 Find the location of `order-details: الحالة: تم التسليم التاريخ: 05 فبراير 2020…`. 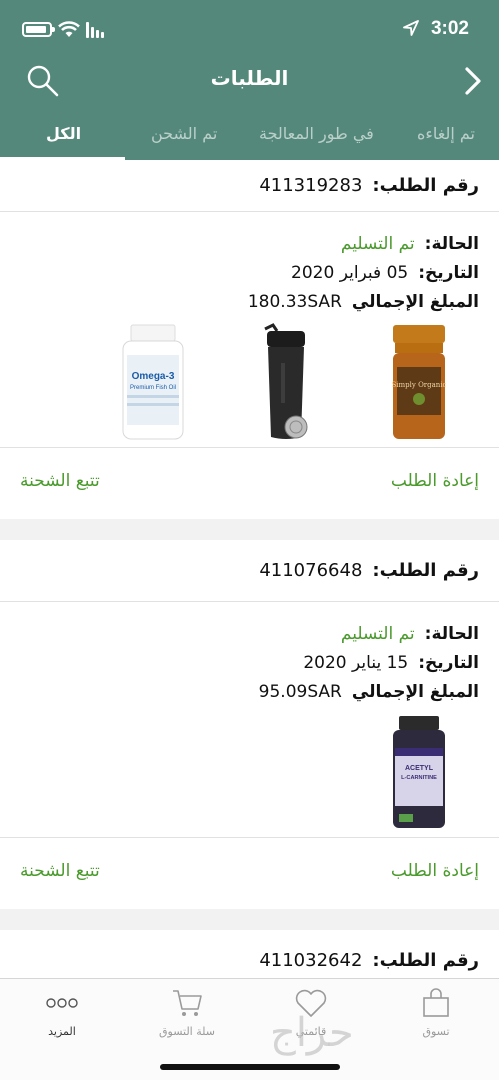

order-details: الحالة: تم التسليم التاريخ: 05 فبراير 2020… is located at coordinates (249, 264).